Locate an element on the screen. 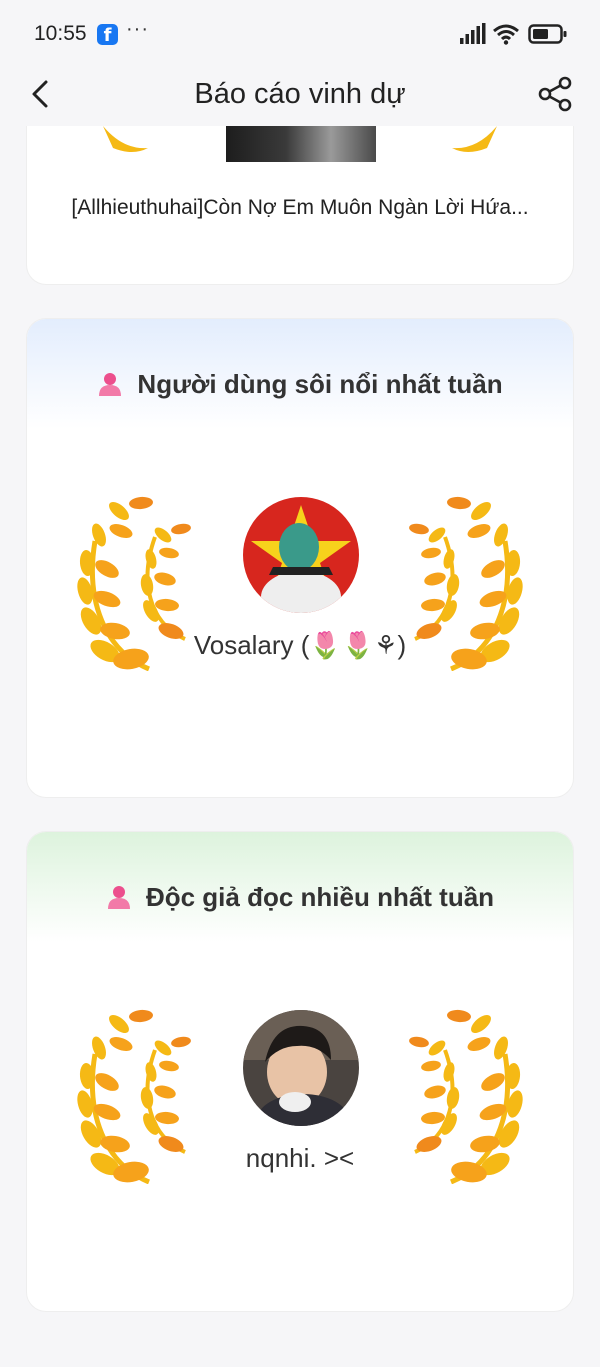  user-avatar is located at coordinates (301, 555).